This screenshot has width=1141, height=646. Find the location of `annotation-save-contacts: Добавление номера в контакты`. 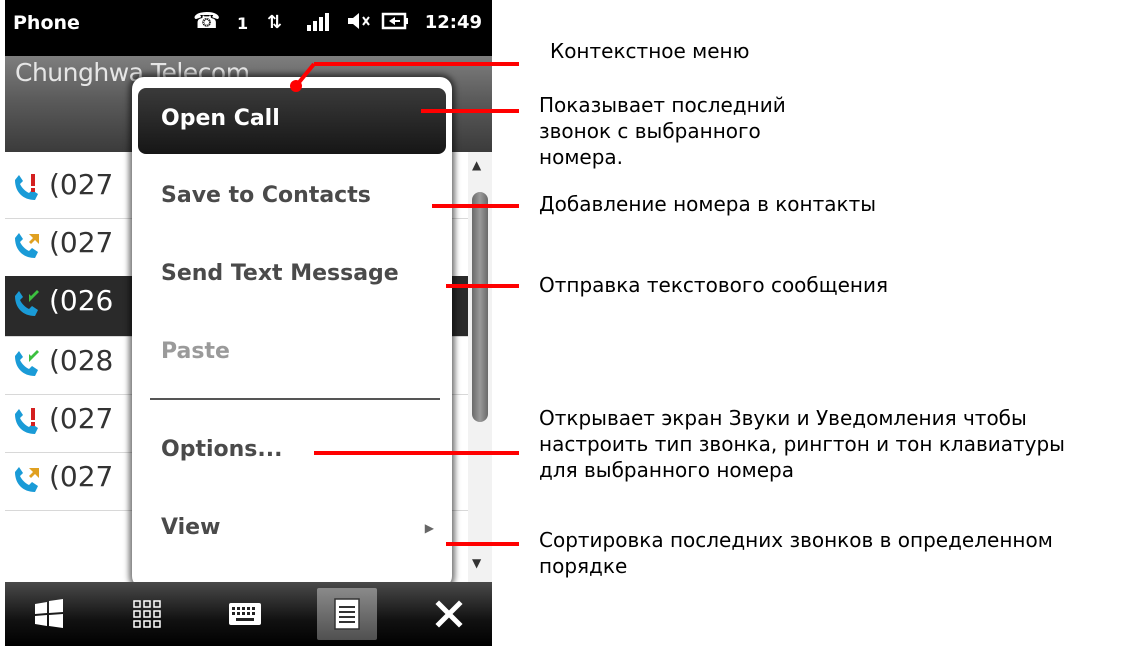

annotation-save-contacts: Добавление номера в контакты is located at coordinates (708, 204).